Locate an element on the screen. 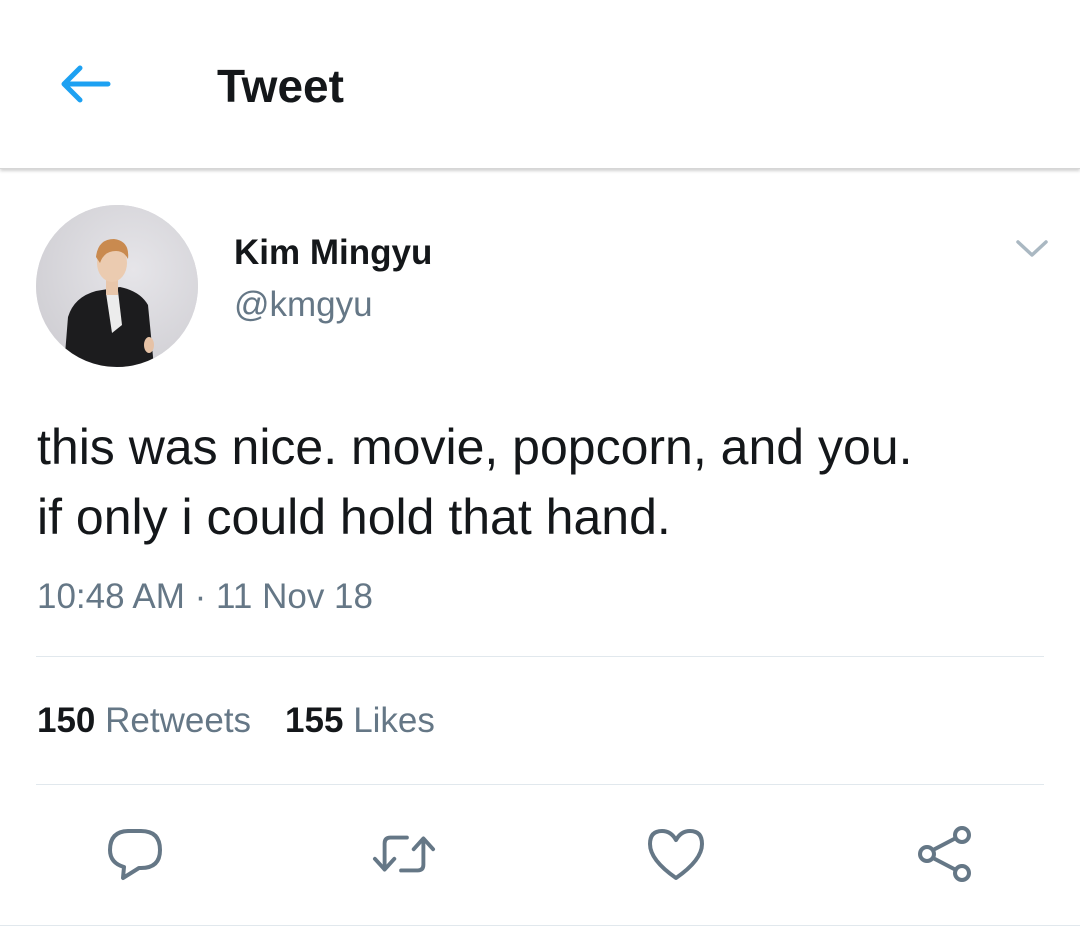 Image resolution: width=1080 pixels, height=932 pixels. retweets-label: Retweets is located at coordinates (178, 720).